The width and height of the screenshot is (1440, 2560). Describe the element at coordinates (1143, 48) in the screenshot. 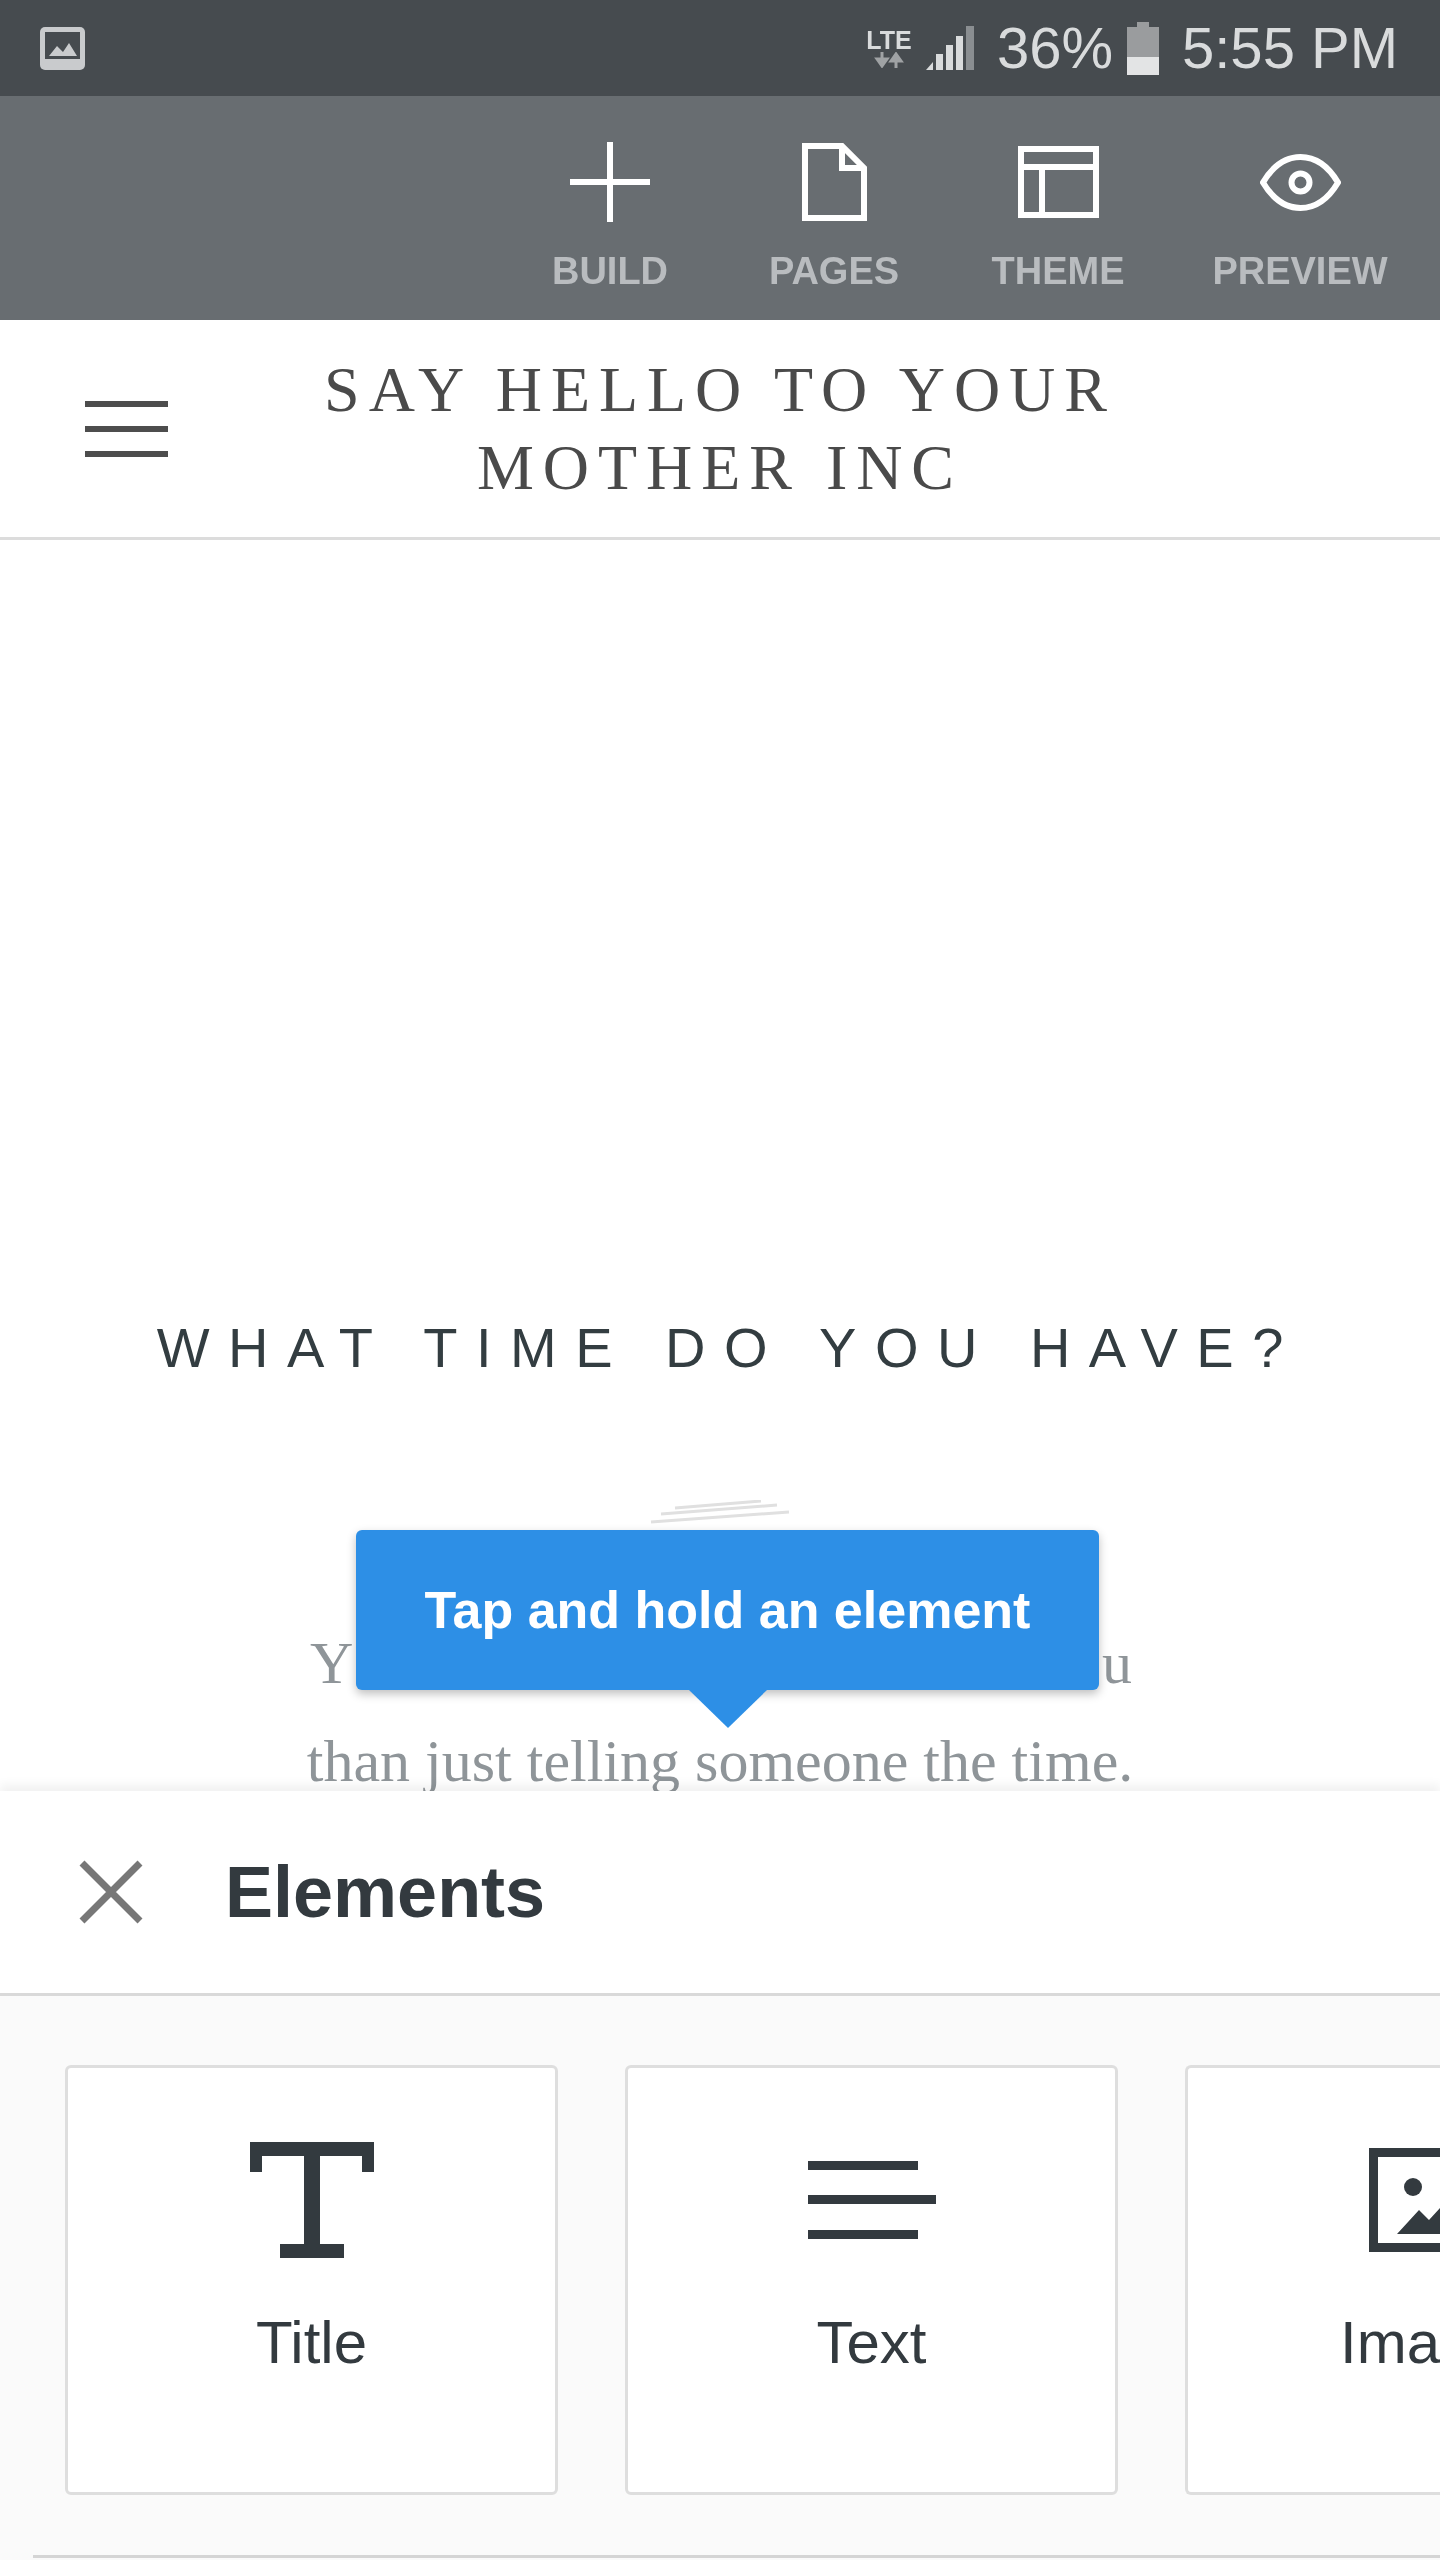

I see `battery-icon` at that location.